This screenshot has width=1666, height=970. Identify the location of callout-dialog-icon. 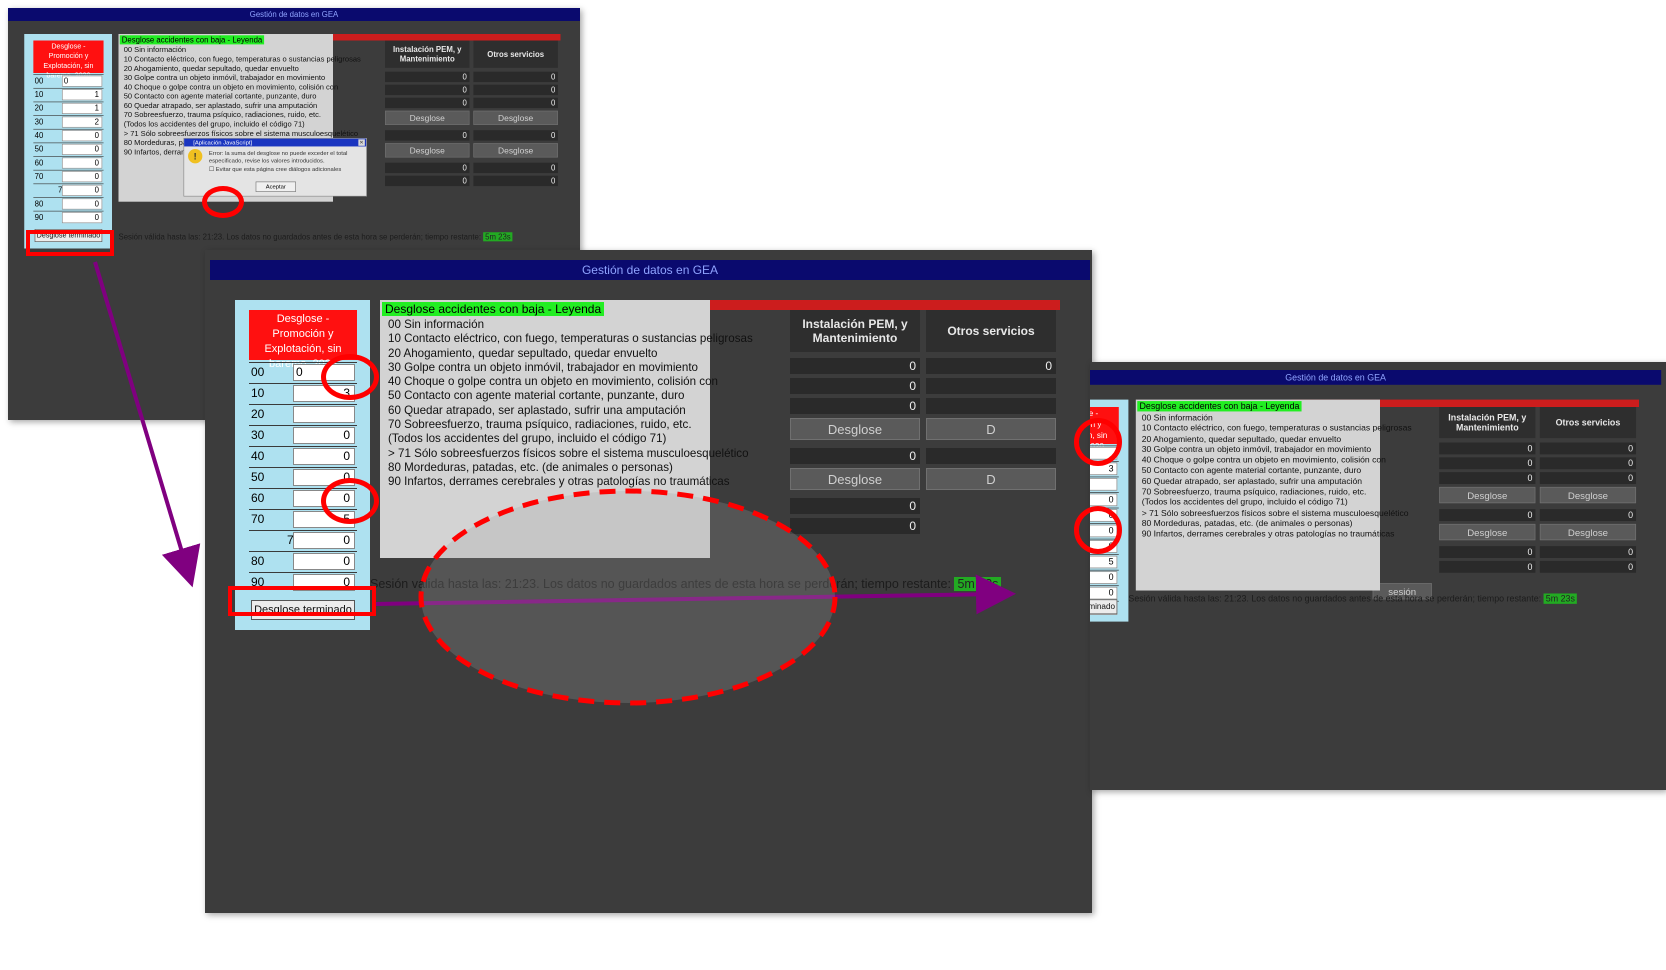
(223, 202).